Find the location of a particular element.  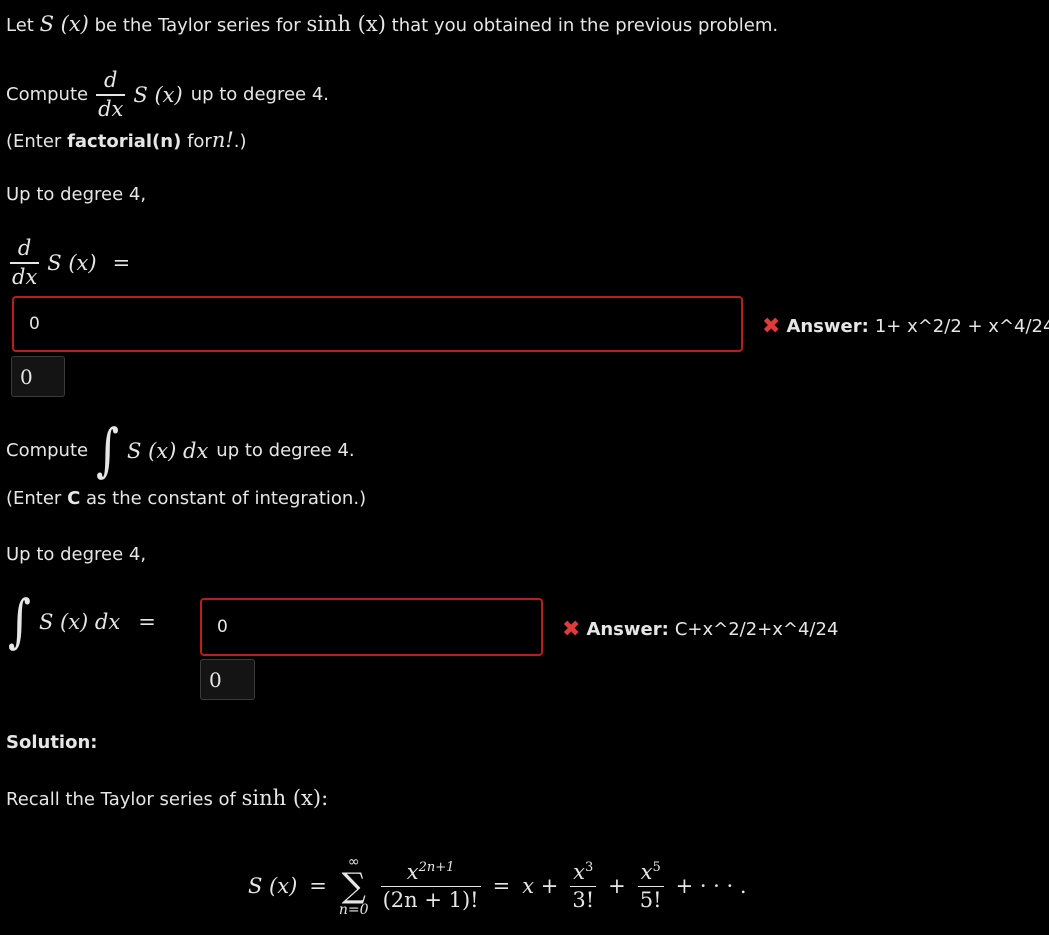

part1-equation-lhs: d dx S (x) = is located at coordinates (70, 262).